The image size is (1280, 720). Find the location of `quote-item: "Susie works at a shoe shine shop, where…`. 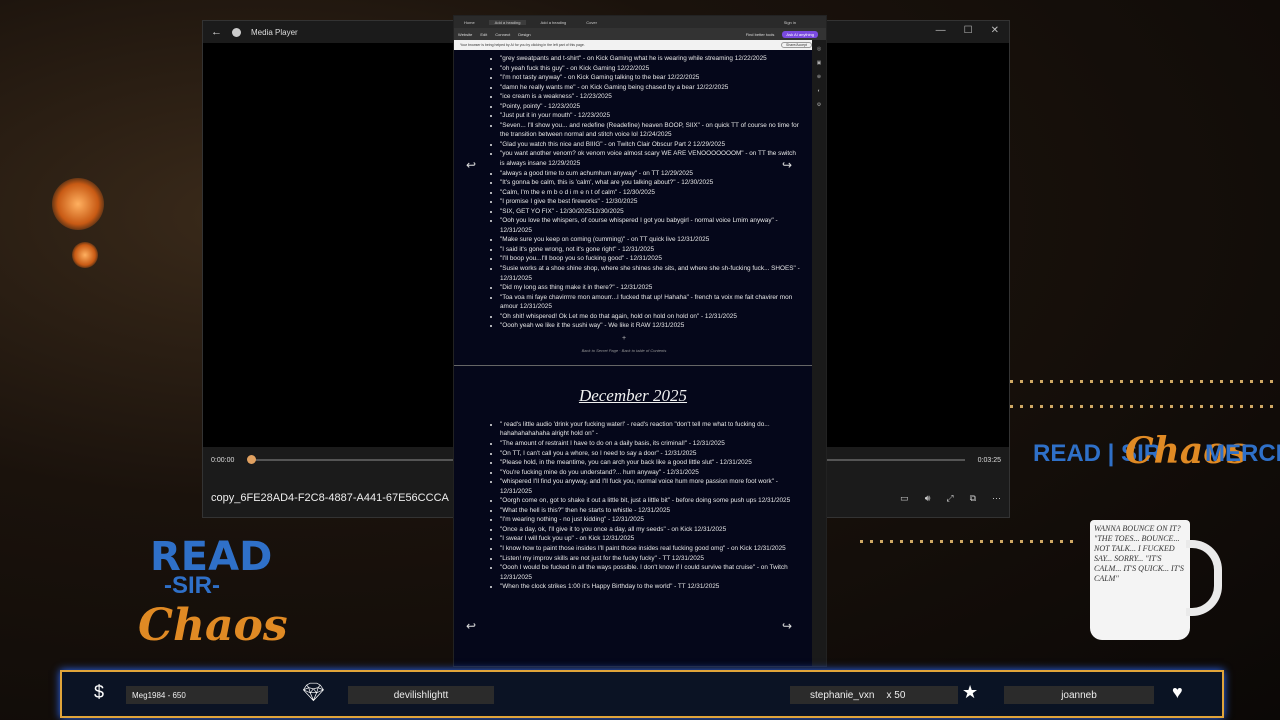

quote-item: "Susie works at a shoe shine shop, where… is located at coordinates (650, 273).